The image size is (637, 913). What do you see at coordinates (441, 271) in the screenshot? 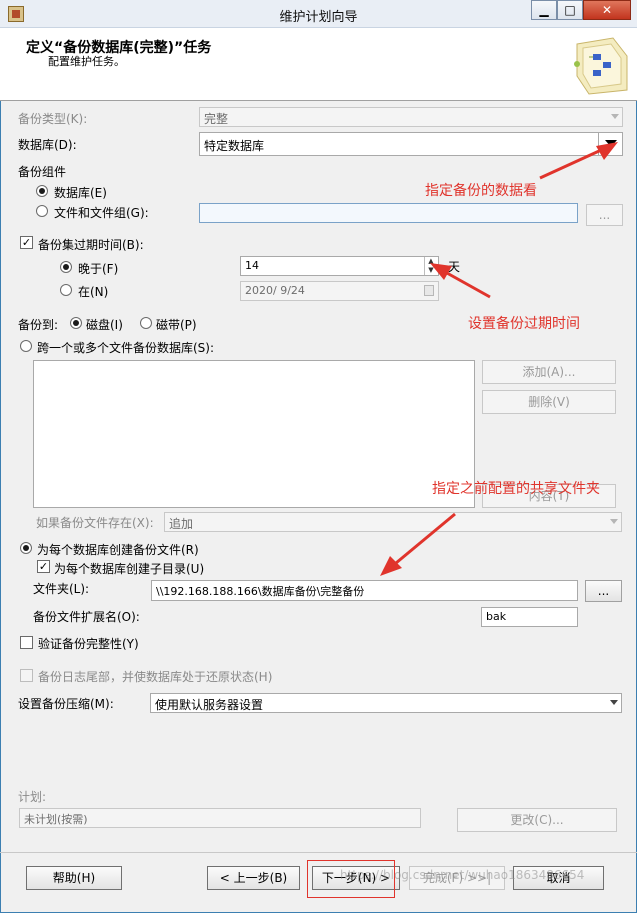
I see `expiry-arrowhead-icon` at bounding box center [441, 271].